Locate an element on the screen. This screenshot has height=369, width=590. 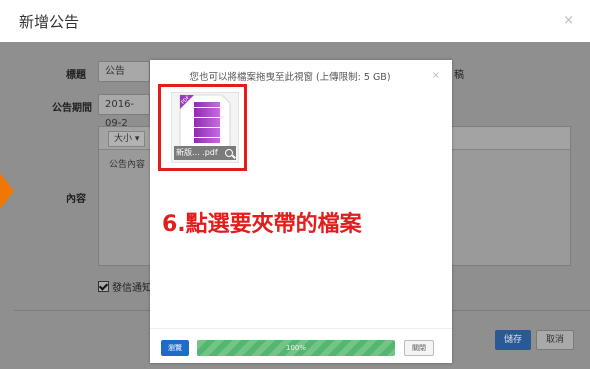
dialog-title: 新增公告 is located at coordinates (49, 22).